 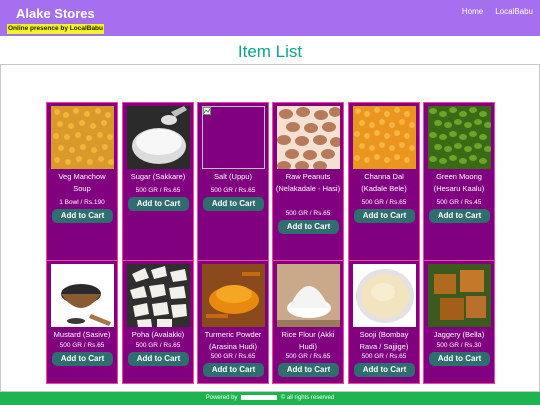 I want to click on top-nav: Home LocalBabu, so click(x=497, y=11).